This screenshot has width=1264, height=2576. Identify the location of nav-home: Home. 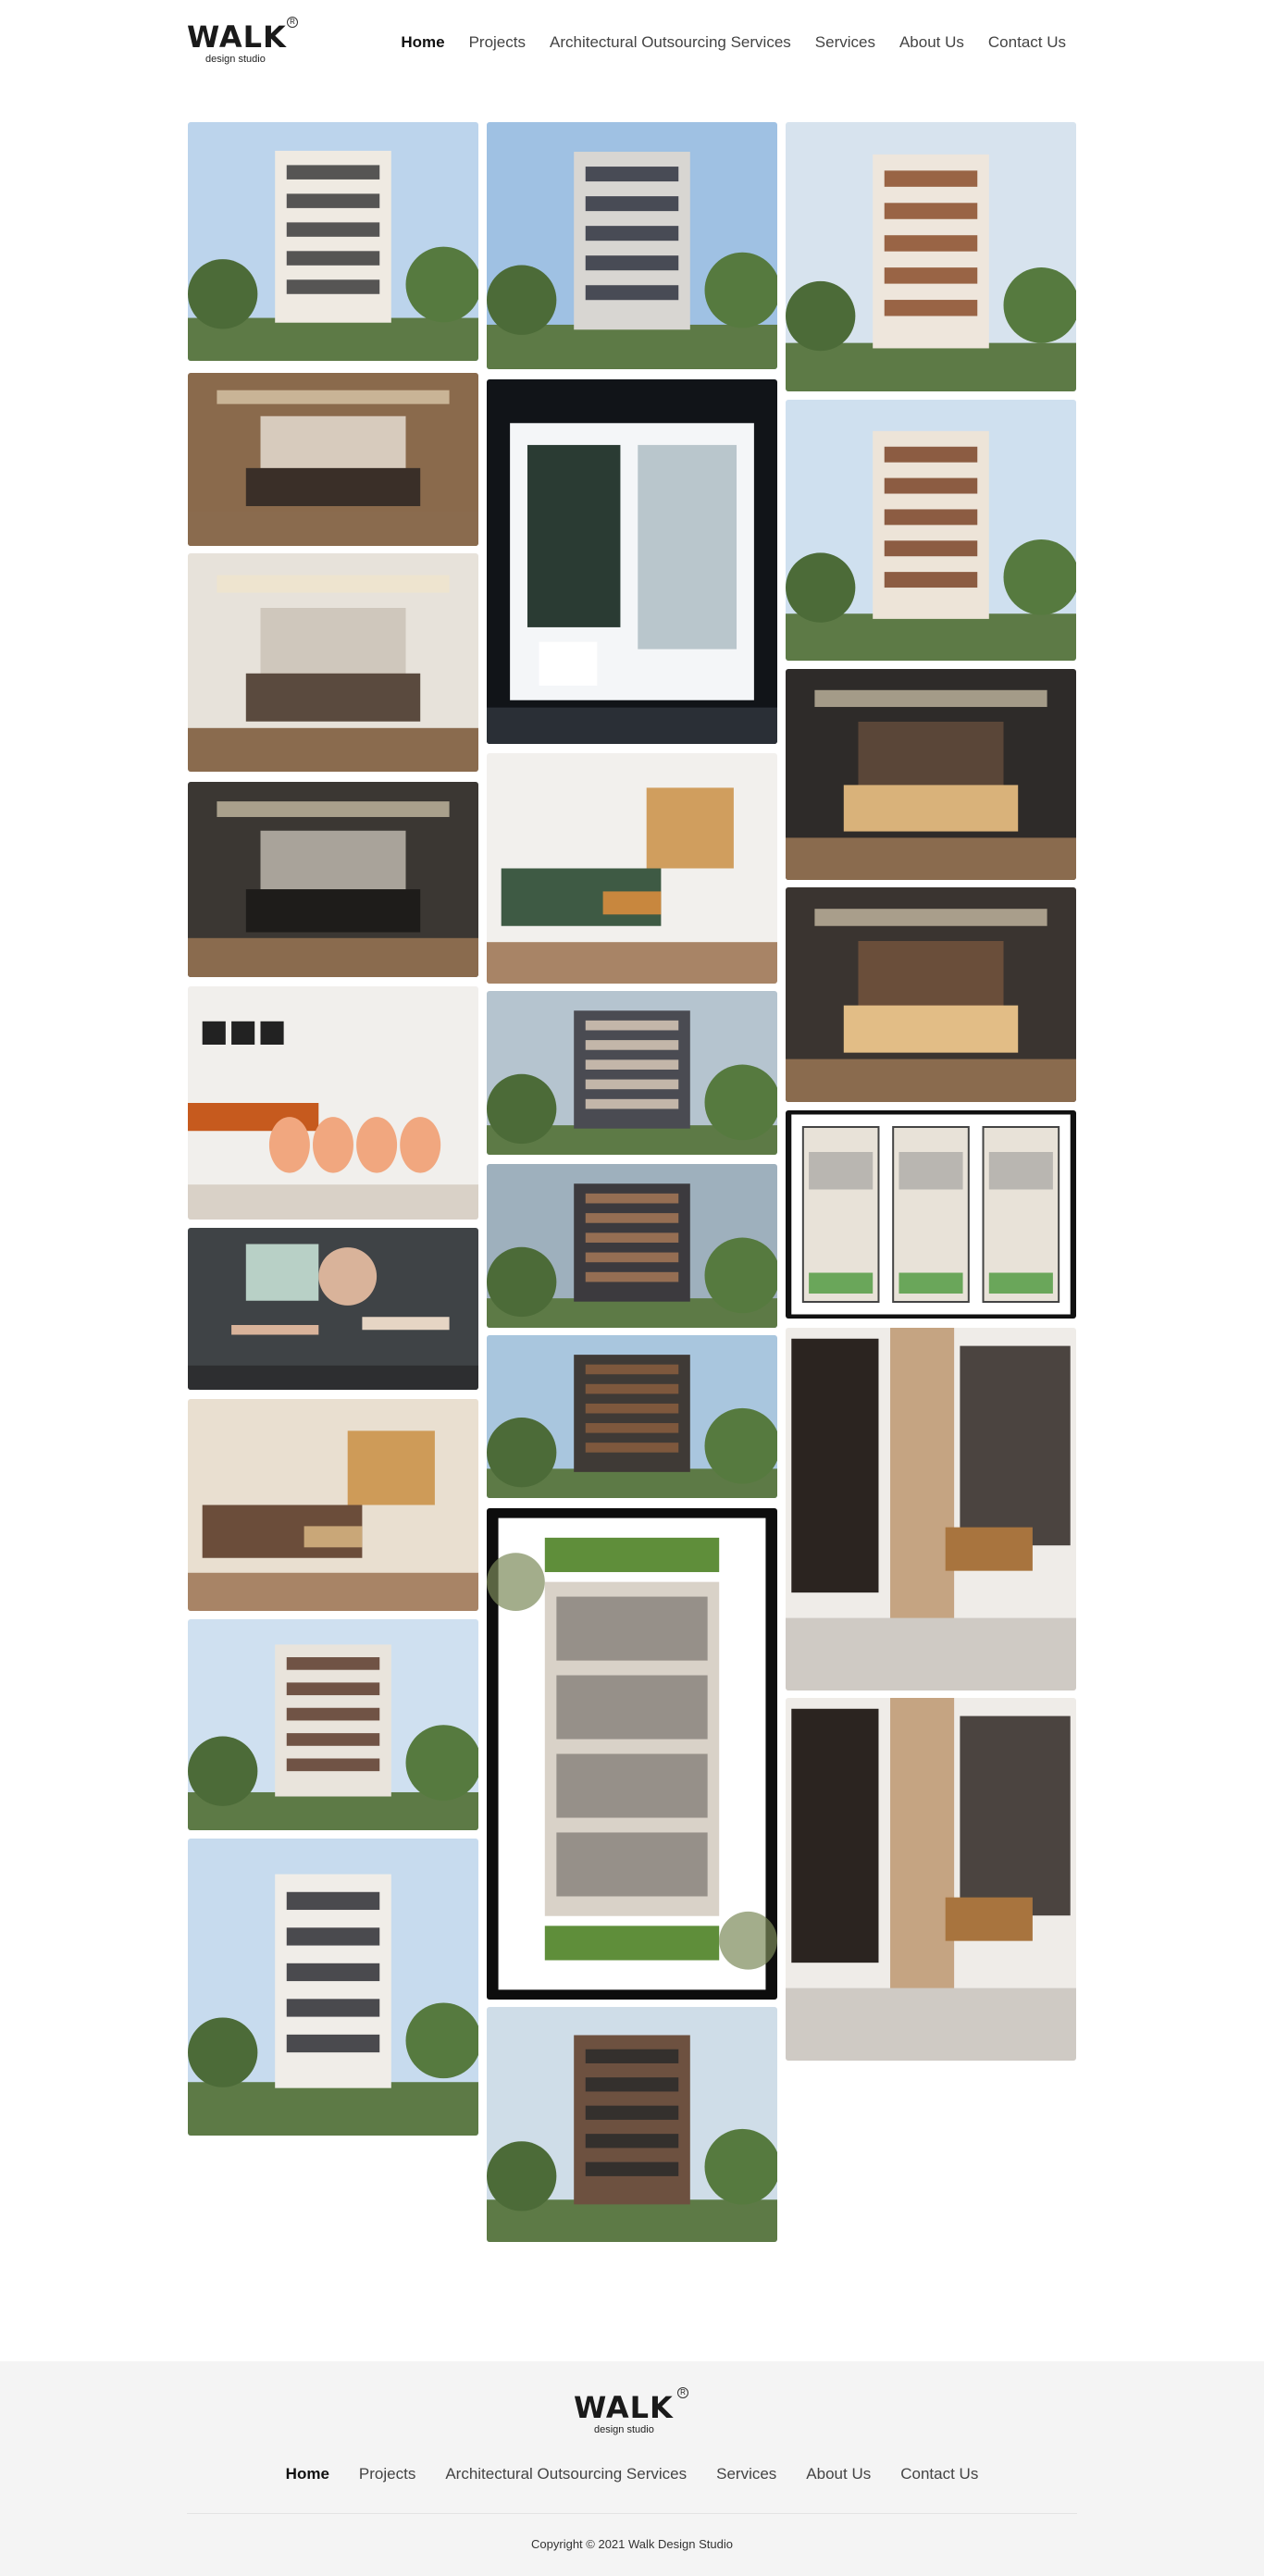
(422, 43).